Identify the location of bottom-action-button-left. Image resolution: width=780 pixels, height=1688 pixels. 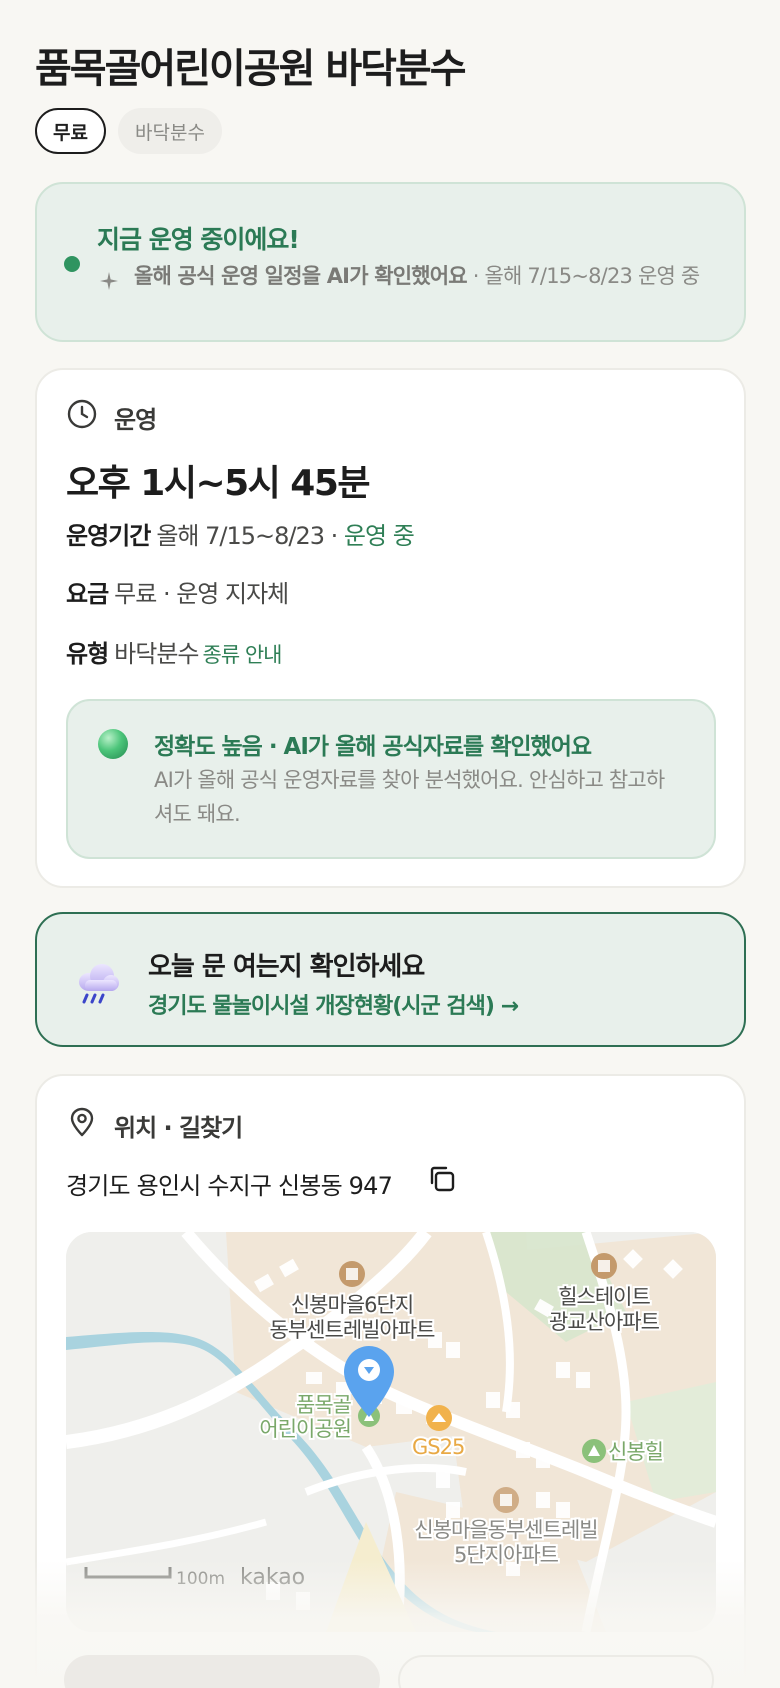
(222, 1671).